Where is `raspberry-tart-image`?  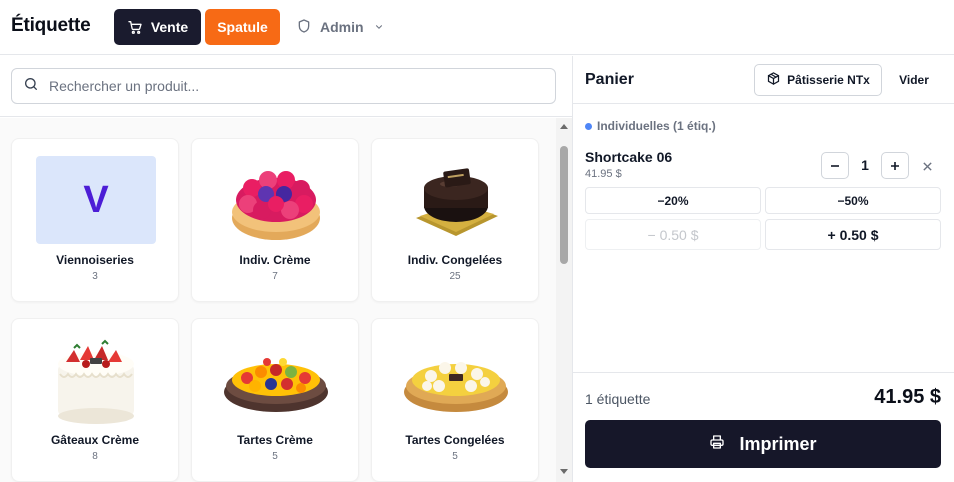
raspberry-tart-image is located at coordinates (276, 205).